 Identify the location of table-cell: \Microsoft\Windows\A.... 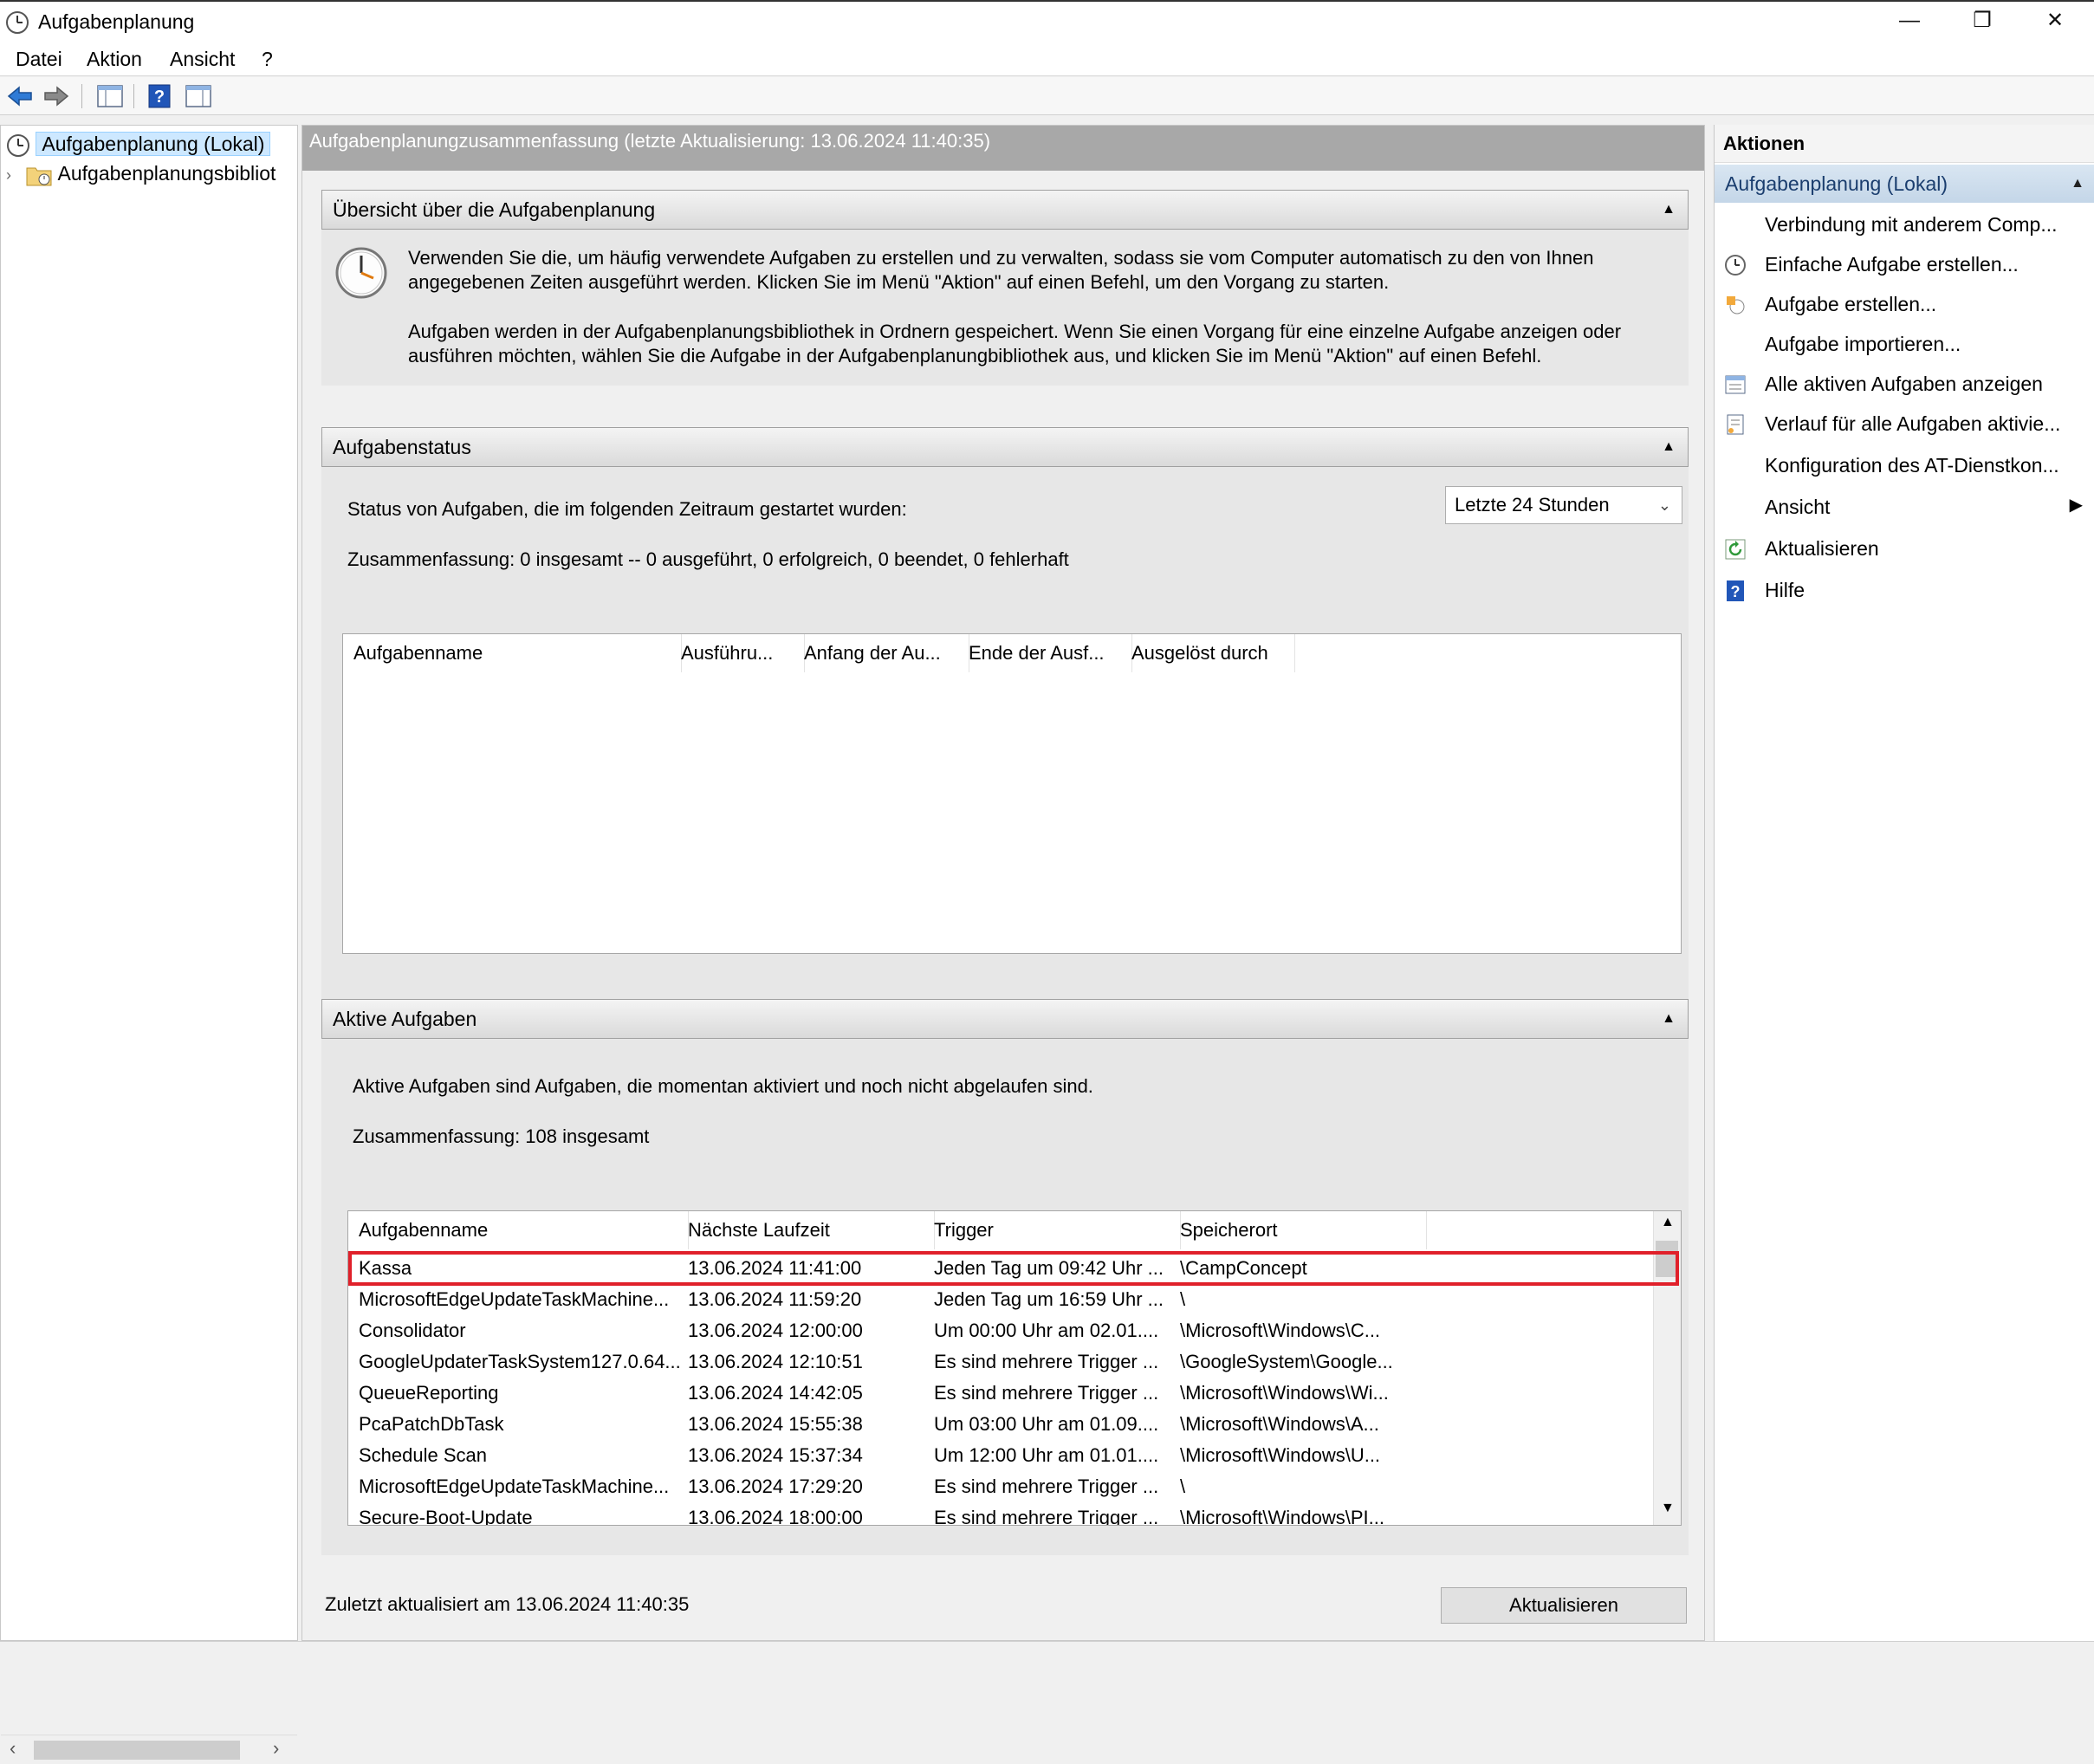
(1279, 1424).